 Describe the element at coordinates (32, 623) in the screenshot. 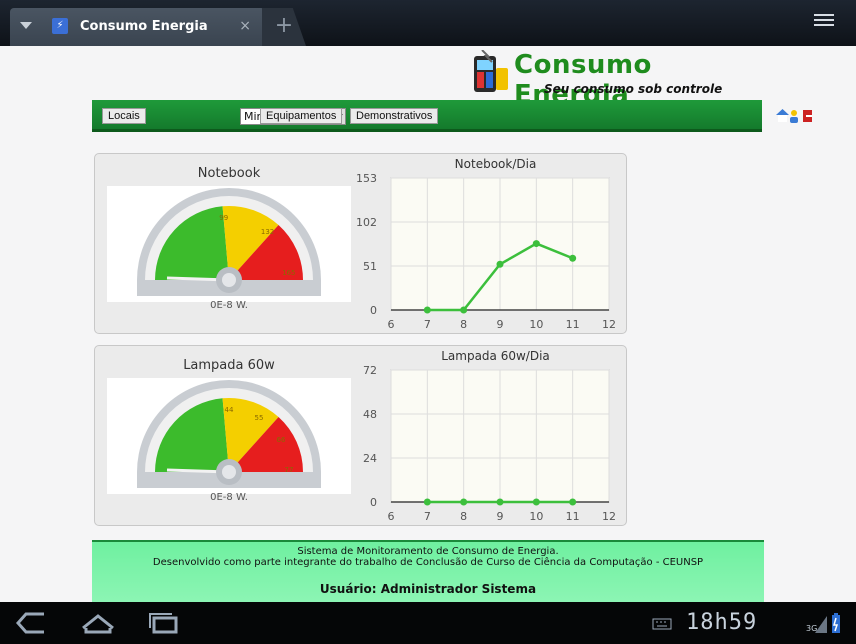

I see `back-icon` at that location.